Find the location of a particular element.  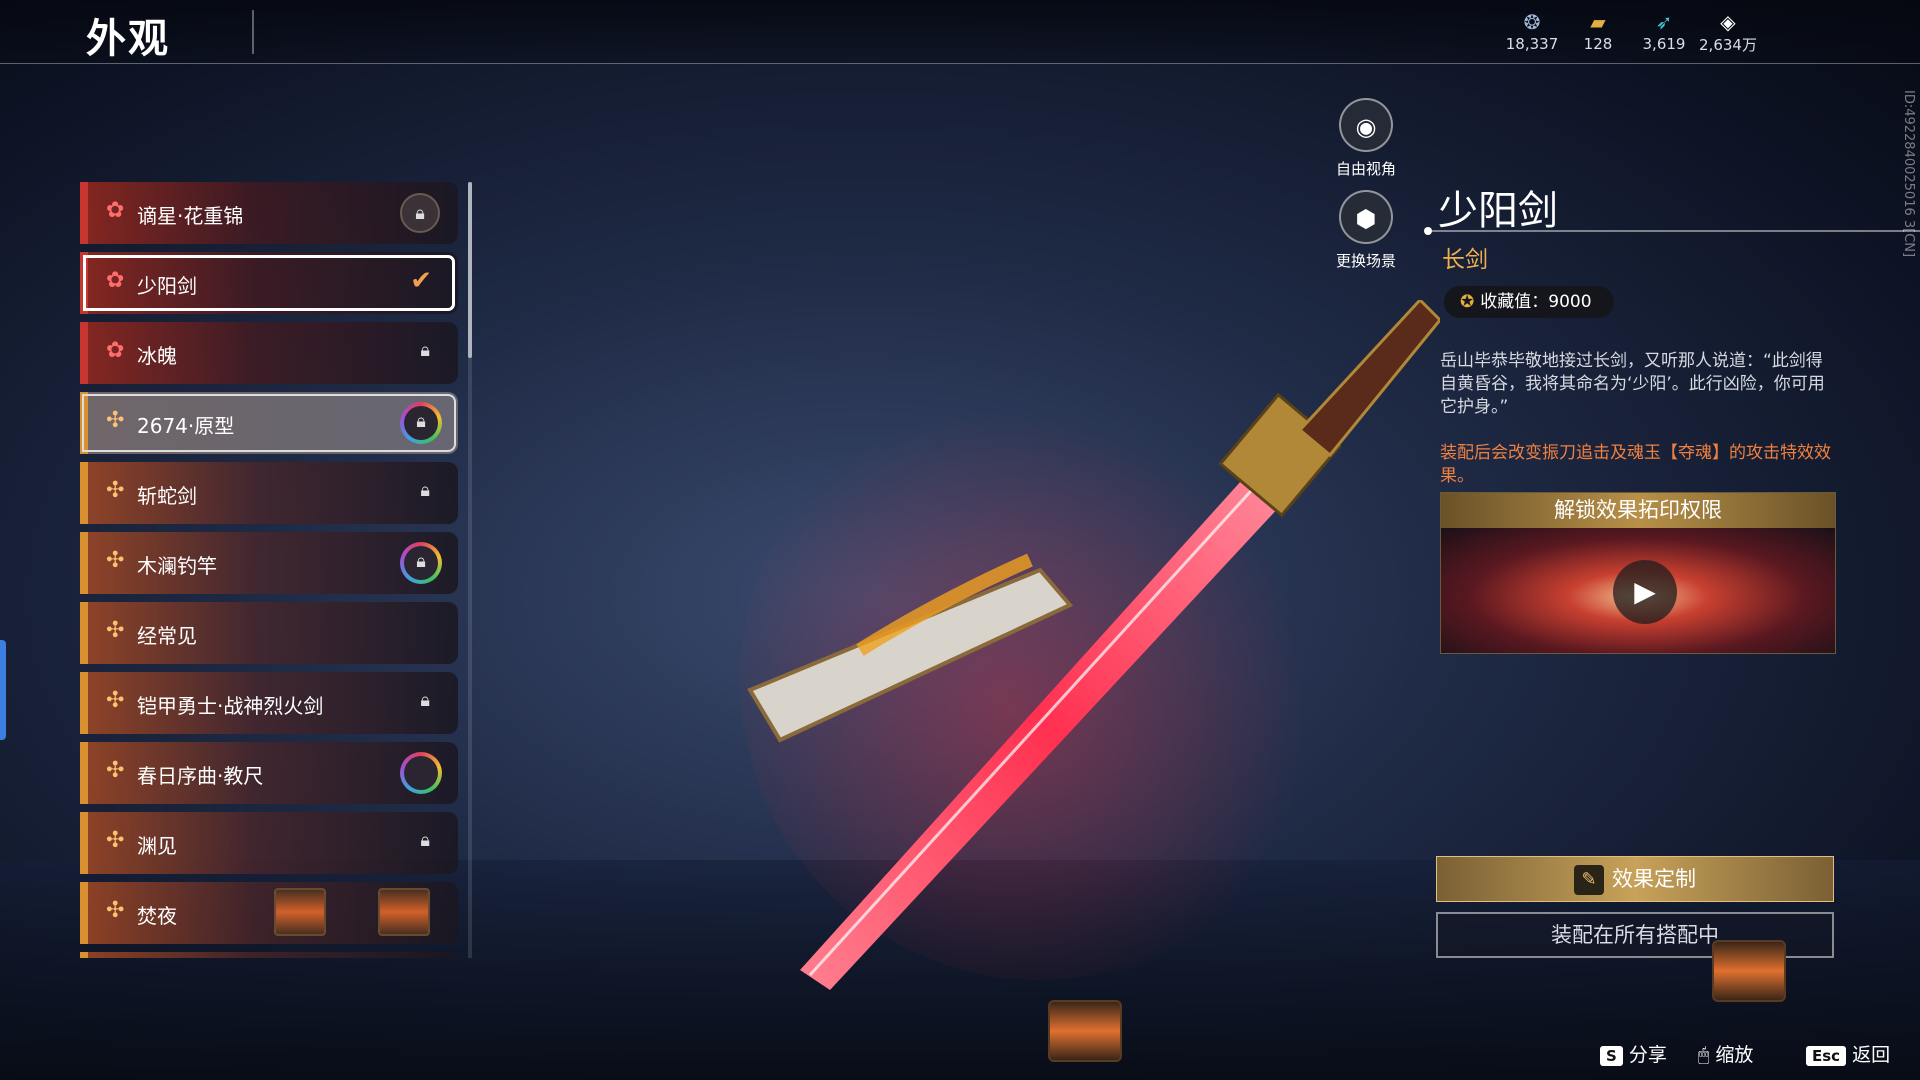

mouse-icon: 🖱︎ is located at coordinates (1704, 1055).